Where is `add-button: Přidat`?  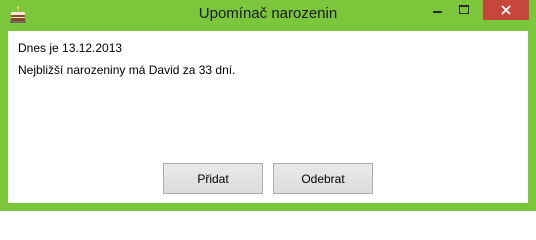 add-button: Přidat is located at coordinates (213, 178).